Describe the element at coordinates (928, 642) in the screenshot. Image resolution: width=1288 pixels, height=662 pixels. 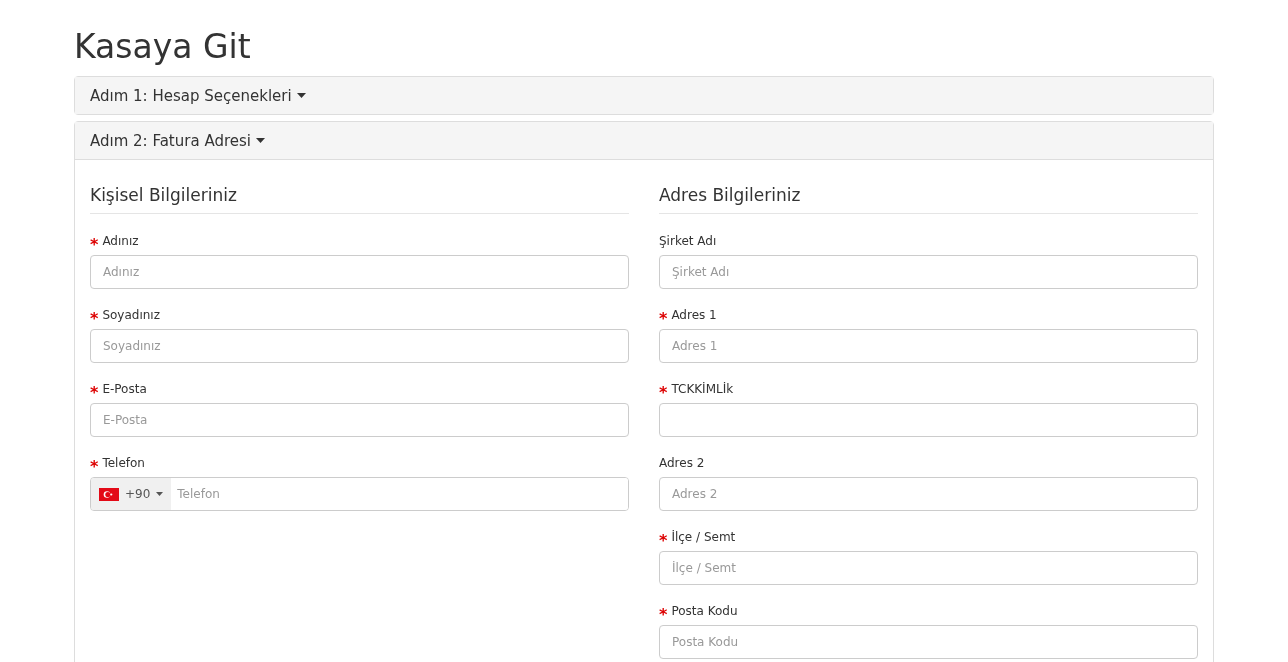
I see `input-field: Posta Kodu` at that location.